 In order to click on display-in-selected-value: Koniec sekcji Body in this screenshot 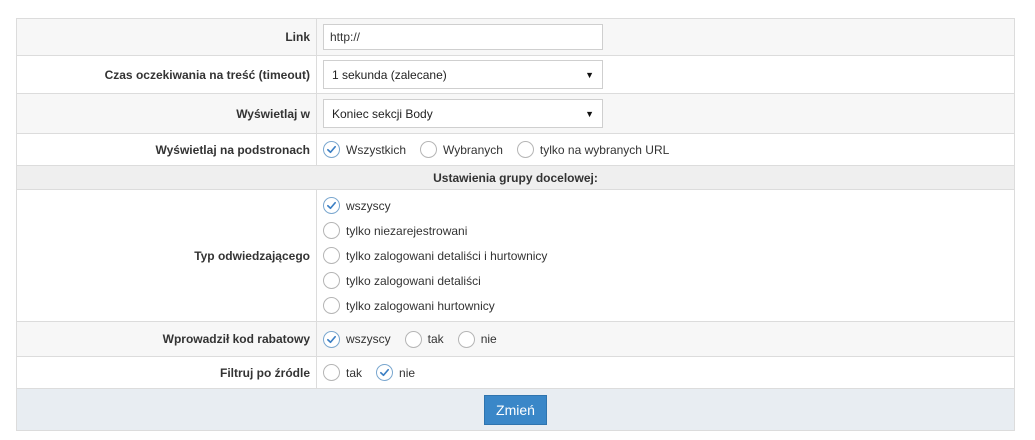, I will do `click(382, 113)`.